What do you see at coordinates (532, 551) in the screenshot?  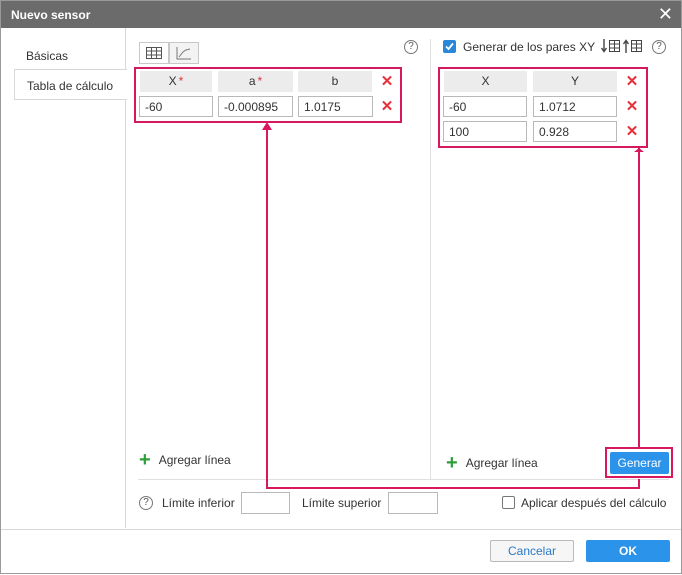 I see `cancel-button: Cancelar` at bounding box center [532, 551].